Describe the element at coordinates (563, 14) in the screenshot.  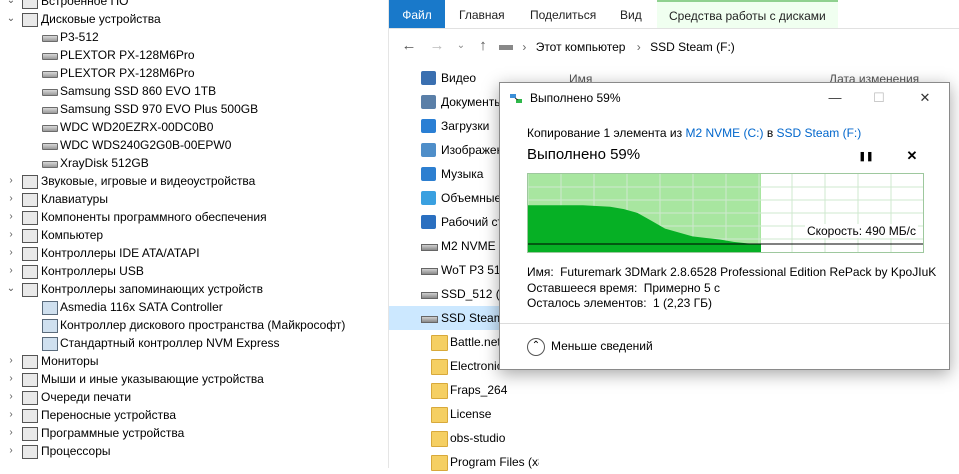
I see `ribbon-tab: Поделиться` at that location.